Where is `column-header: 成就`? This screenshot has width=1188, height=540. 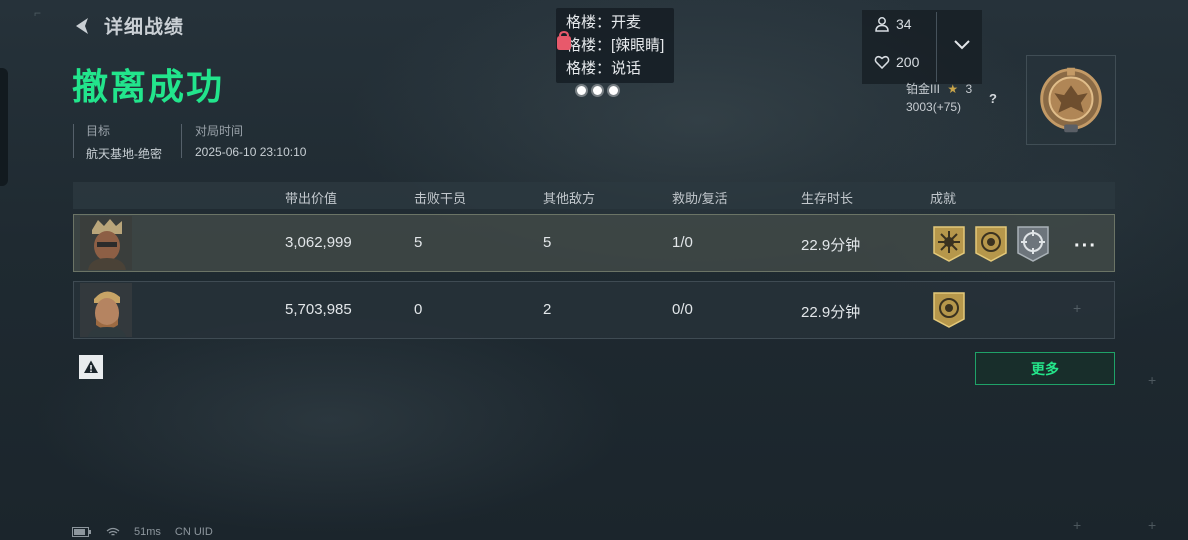
column-header: 成就 is located at coordinates (943, 198).